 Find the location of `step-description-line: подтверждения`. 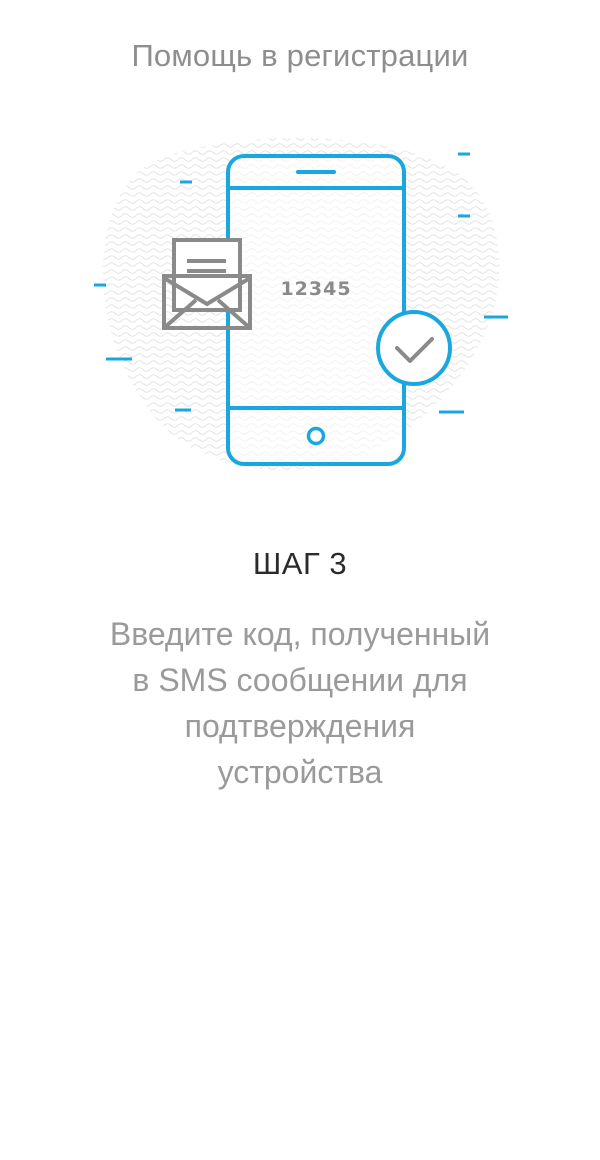

step-description-line: подтверждения is located at coordinates (300, 726).